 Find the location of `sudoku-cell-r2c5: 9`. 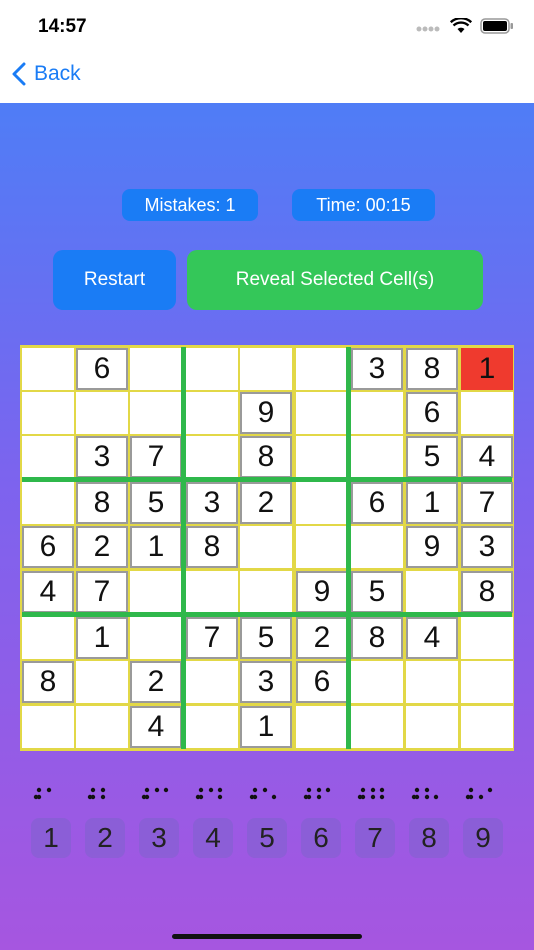

sudoku-cell-r2c5: 9 is located at coordinates (266, 413).